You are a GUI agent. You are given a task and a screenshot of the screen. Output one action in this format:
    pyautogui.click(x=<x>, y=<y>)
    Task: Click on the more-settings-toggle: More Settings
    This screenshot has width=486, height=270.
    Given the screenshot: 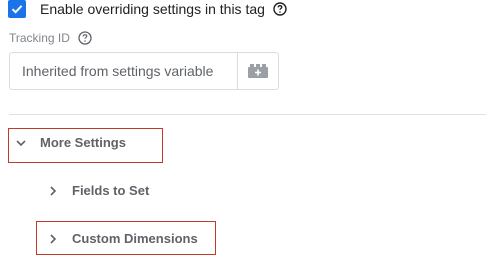 What is the action you would take?
    pyautogui.click(x=70, y=142)
    